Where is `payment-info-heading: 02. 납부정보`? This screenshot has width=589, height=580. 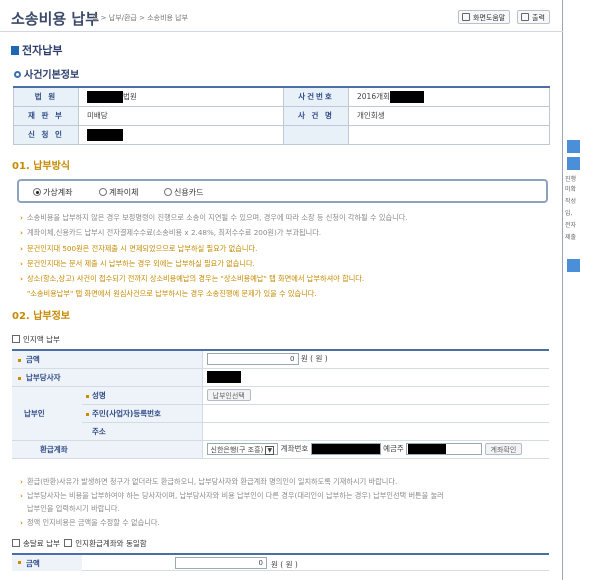
payment-info-heading: 02. 납부정보 is located at coordinates (41, 316).